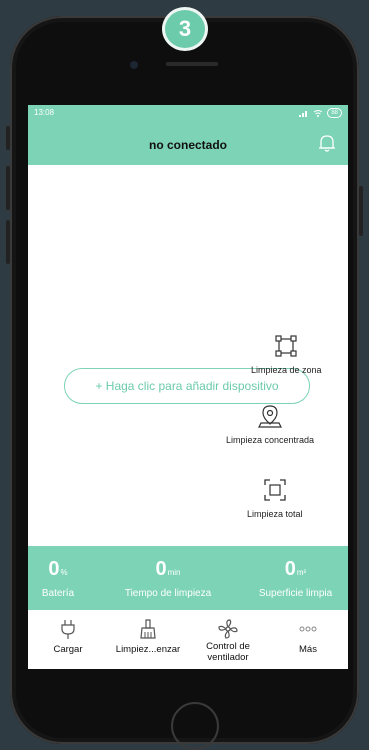 The image size is (369, 750). What do you see at coordinates (58, 593) in the screenshot?
I see `battery-label: Batería` at bounding box center [58, 593].